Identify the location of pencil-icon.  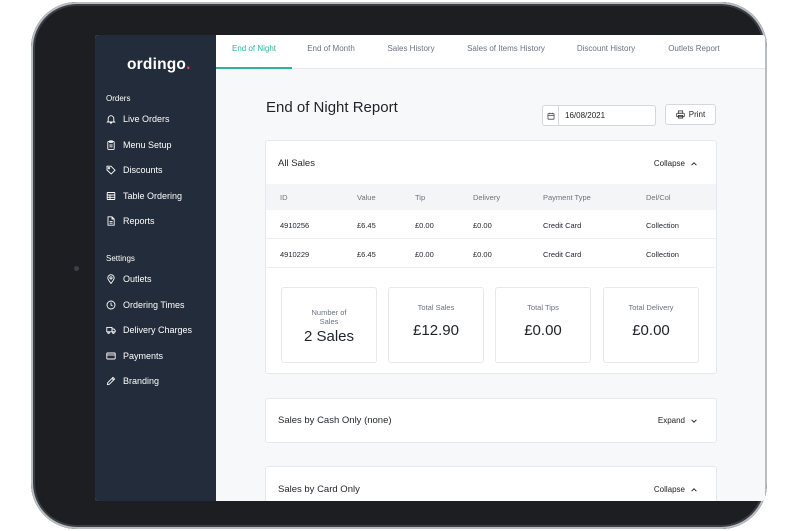
(111, 381).